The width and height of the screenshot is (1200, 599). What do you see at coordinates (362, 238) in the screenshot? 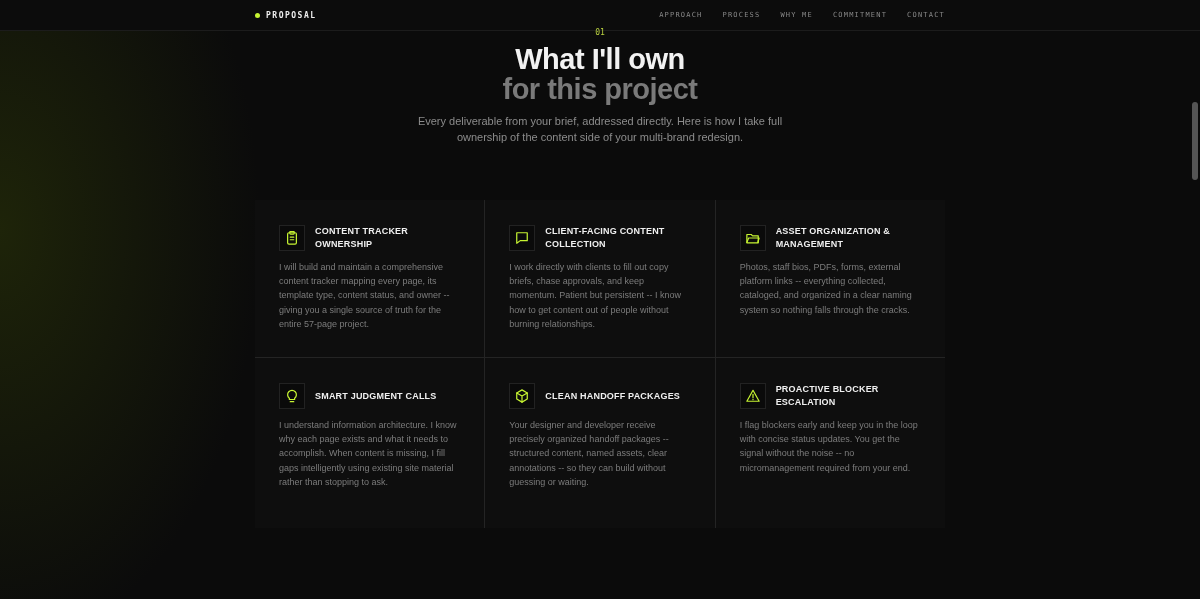
I see `card-title: CONTENT TRACKER OWNERSHIP` at bounding box center [362, 238].